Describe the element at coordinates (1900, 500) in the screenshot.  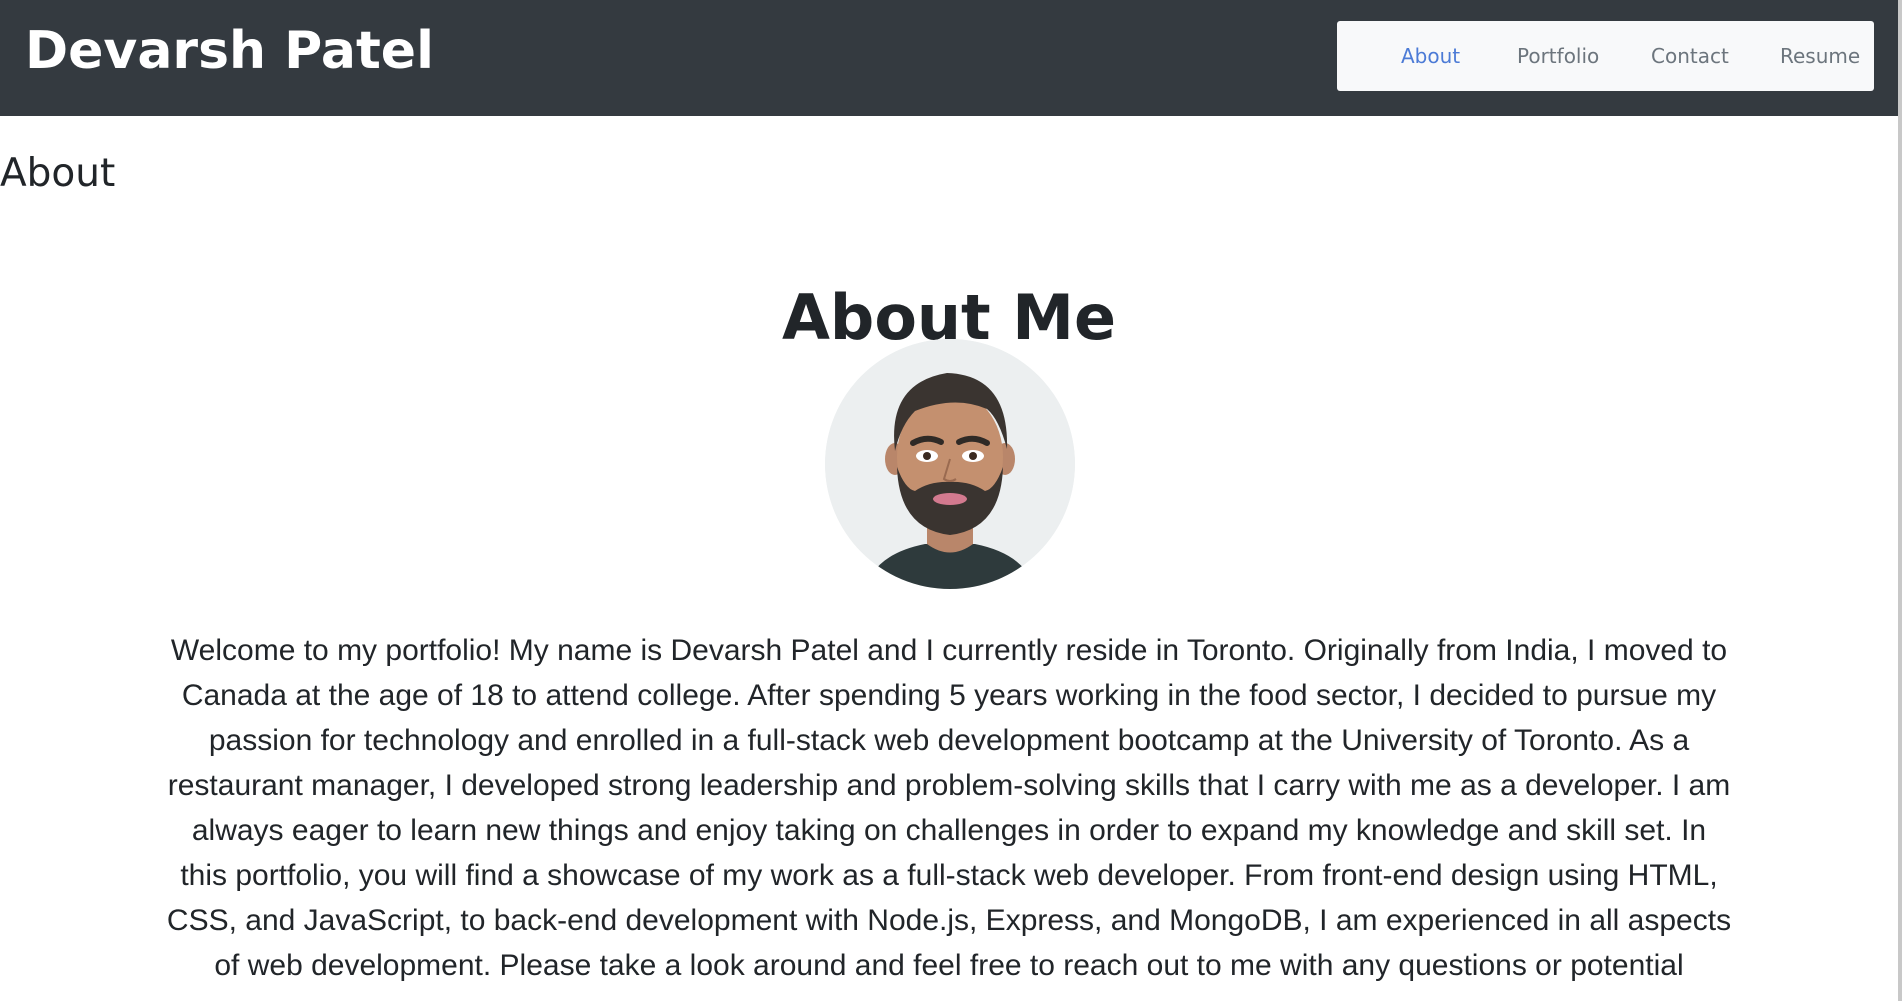
I see `scrollbar` at that location.